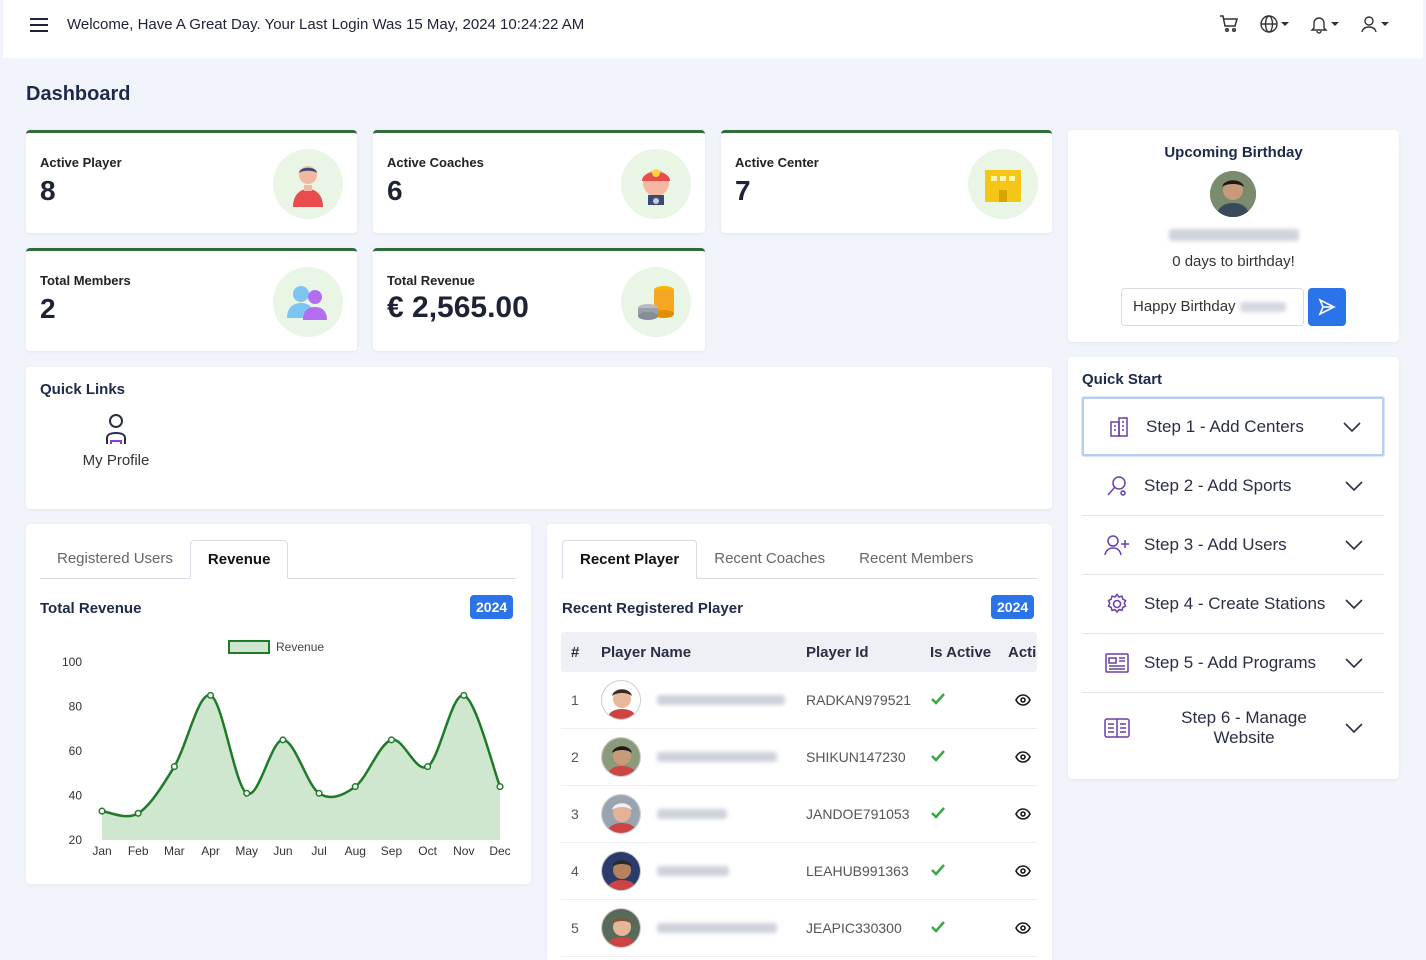 This screenshot has width=1426, height=960. What do you see at coordinates (300, 647) in the screenshot?
I see `legend-label: Revenue` at bounding box center [300, 647].